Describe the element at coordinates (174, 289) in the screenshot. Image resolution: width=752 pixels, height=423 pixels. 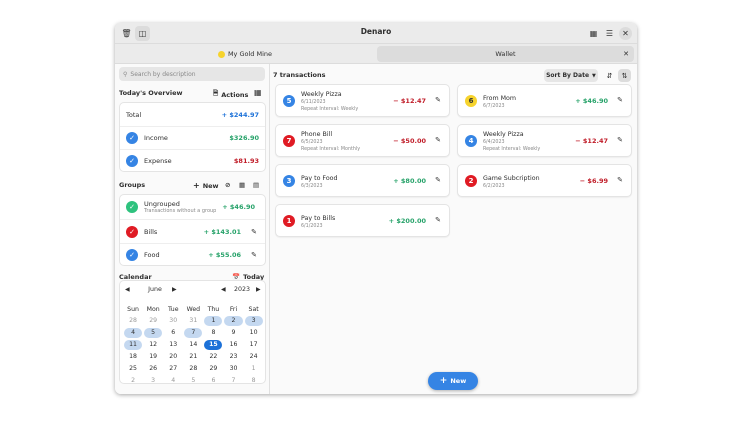
I see `next-month-icon: ▶` at that location.